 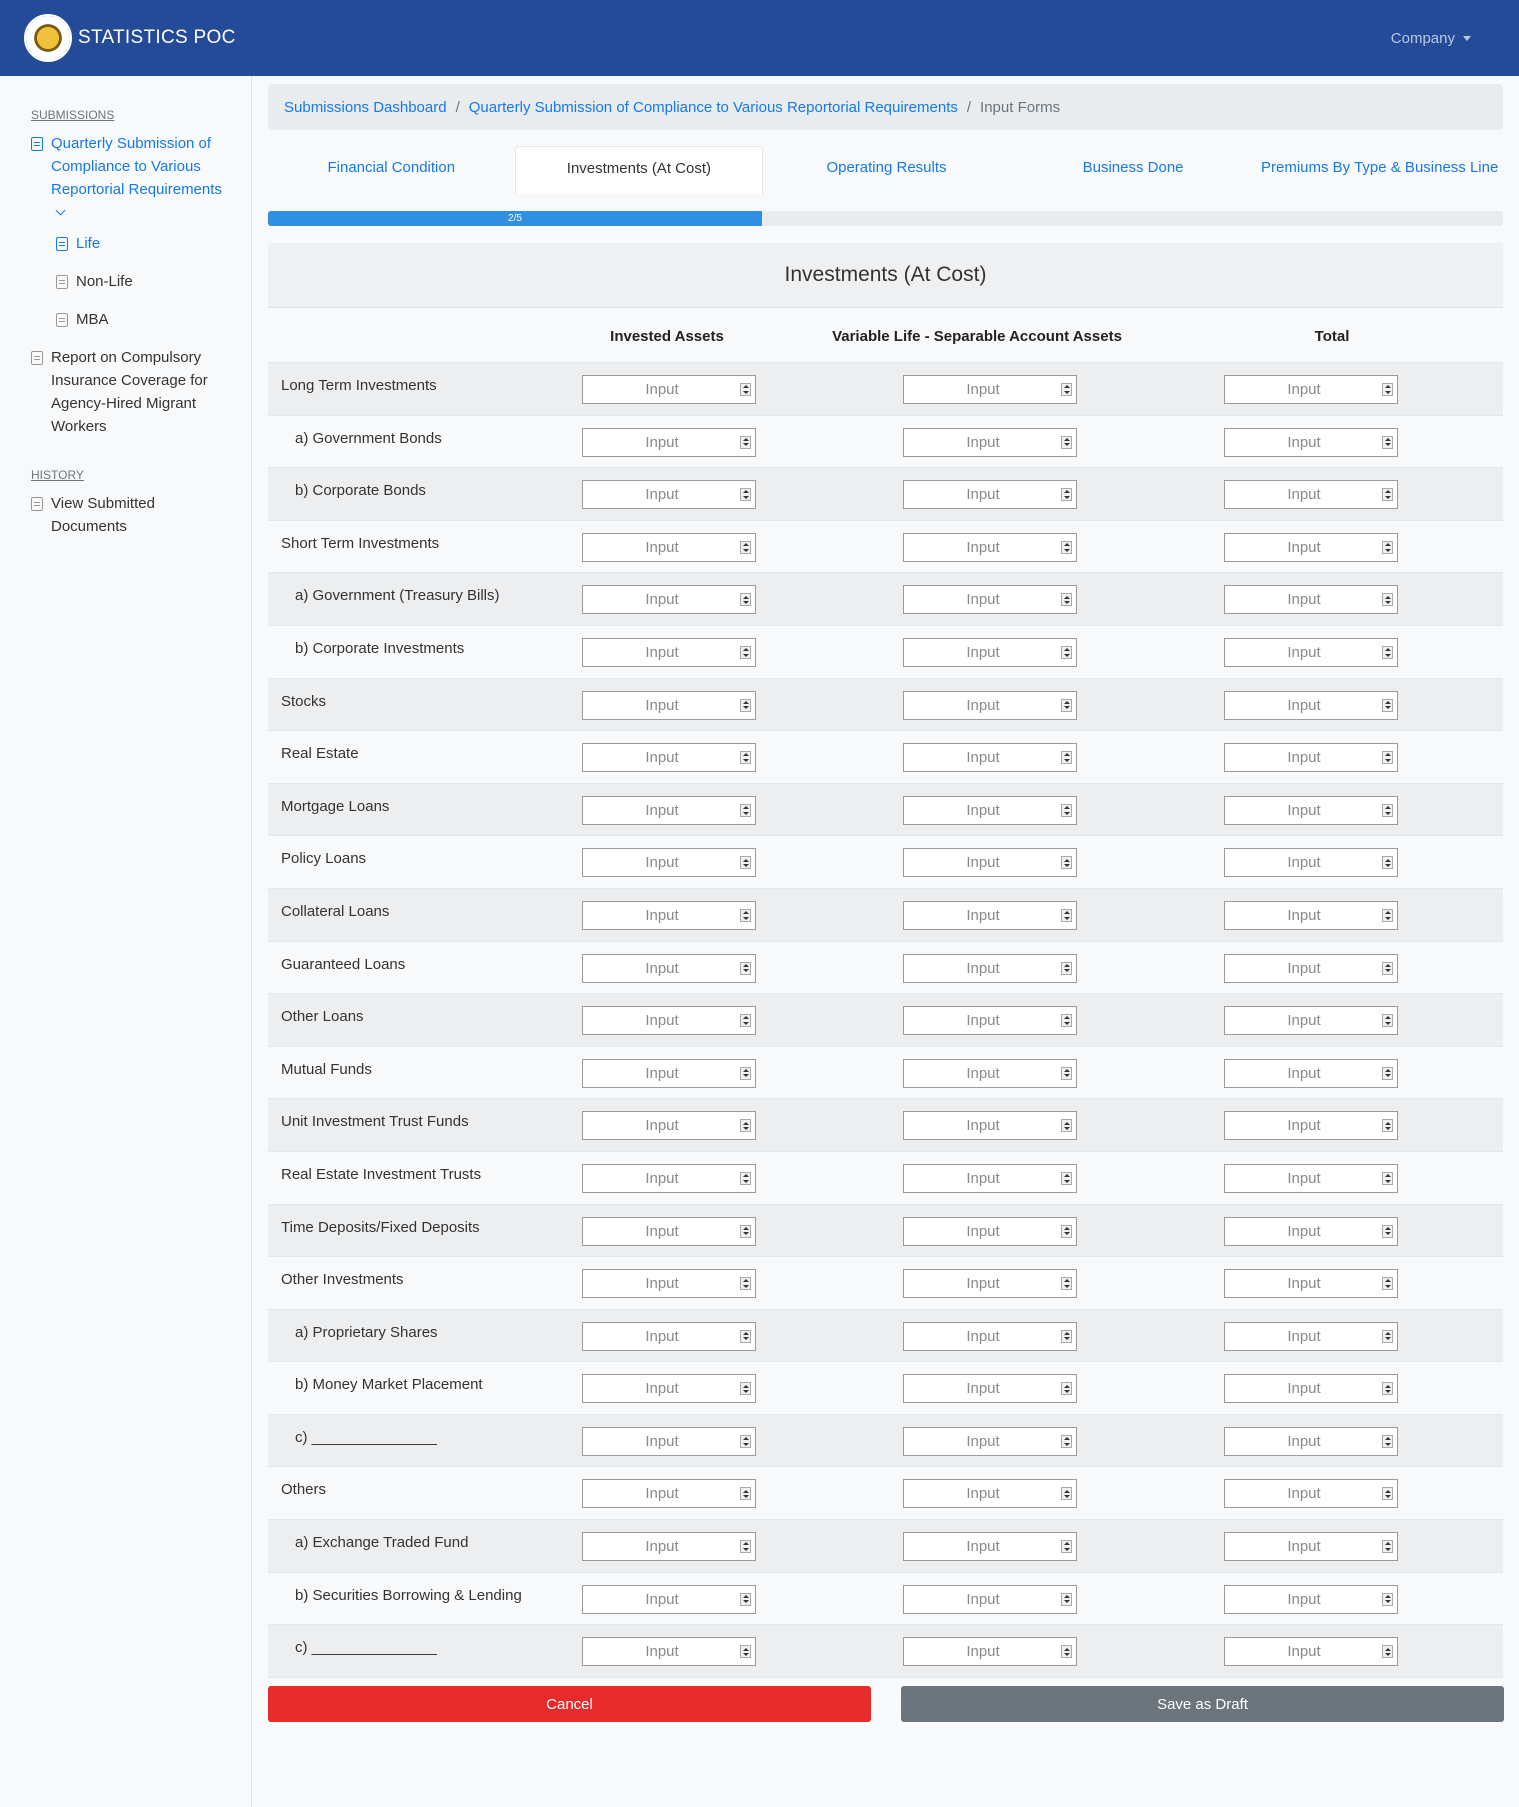 I want to click on sidebar-item-mba: MBA, so click(x=131, y=319).